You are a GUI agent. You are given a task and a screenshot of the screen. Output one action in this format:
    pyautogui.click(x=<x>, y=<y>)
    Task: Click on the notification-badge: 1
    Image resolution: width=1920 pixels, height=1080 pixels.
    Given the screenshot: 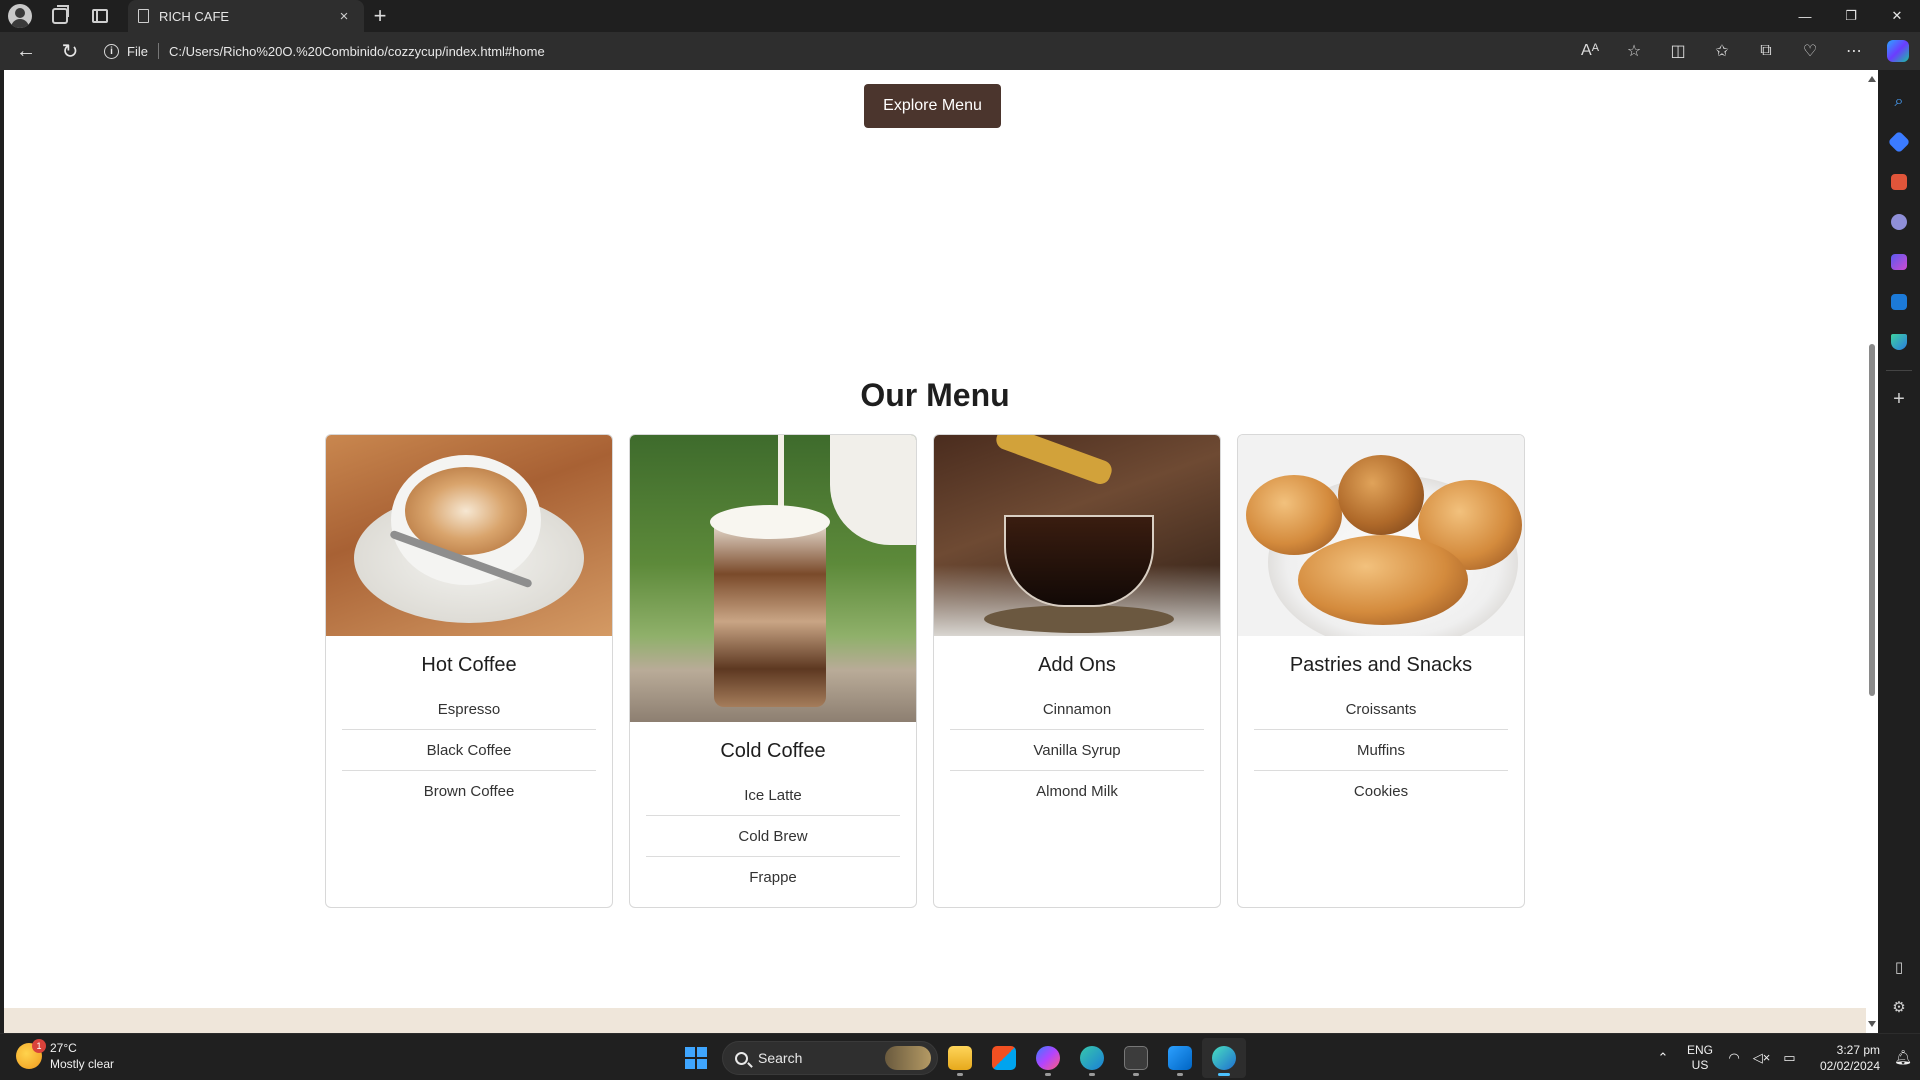 What is the action you would take?
    pyautogui.click(x=39, y=1046)
    